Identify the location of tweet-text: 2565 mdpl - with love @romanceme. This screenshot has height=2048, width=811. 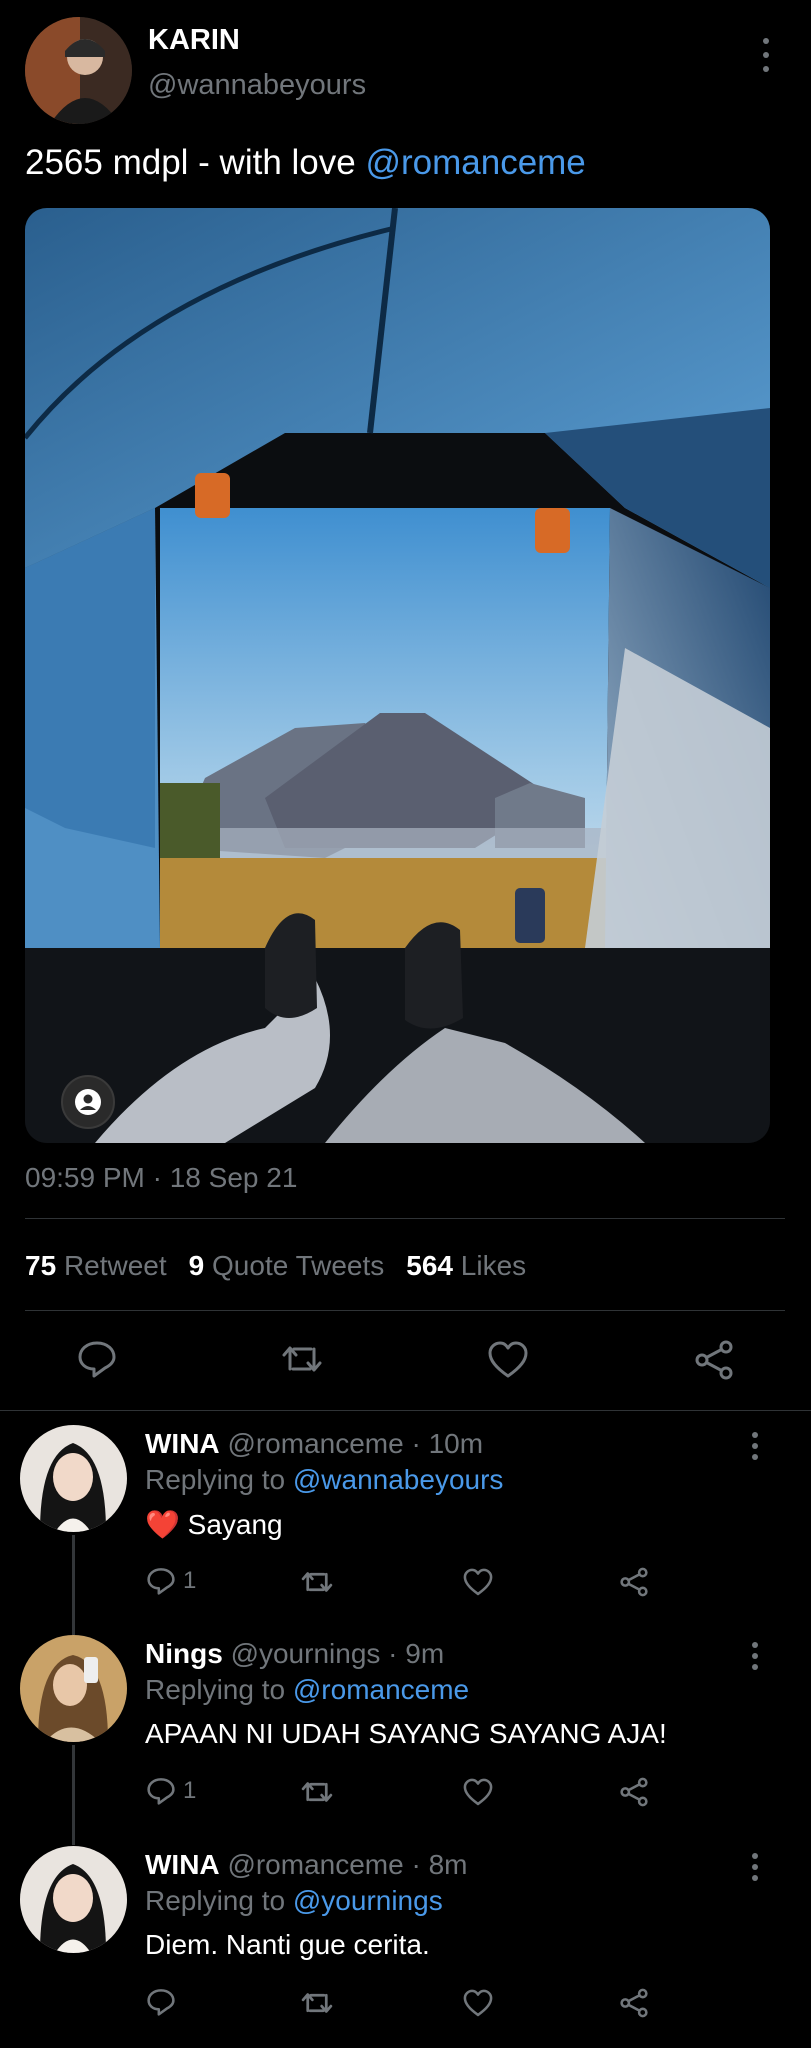
(305, 163).